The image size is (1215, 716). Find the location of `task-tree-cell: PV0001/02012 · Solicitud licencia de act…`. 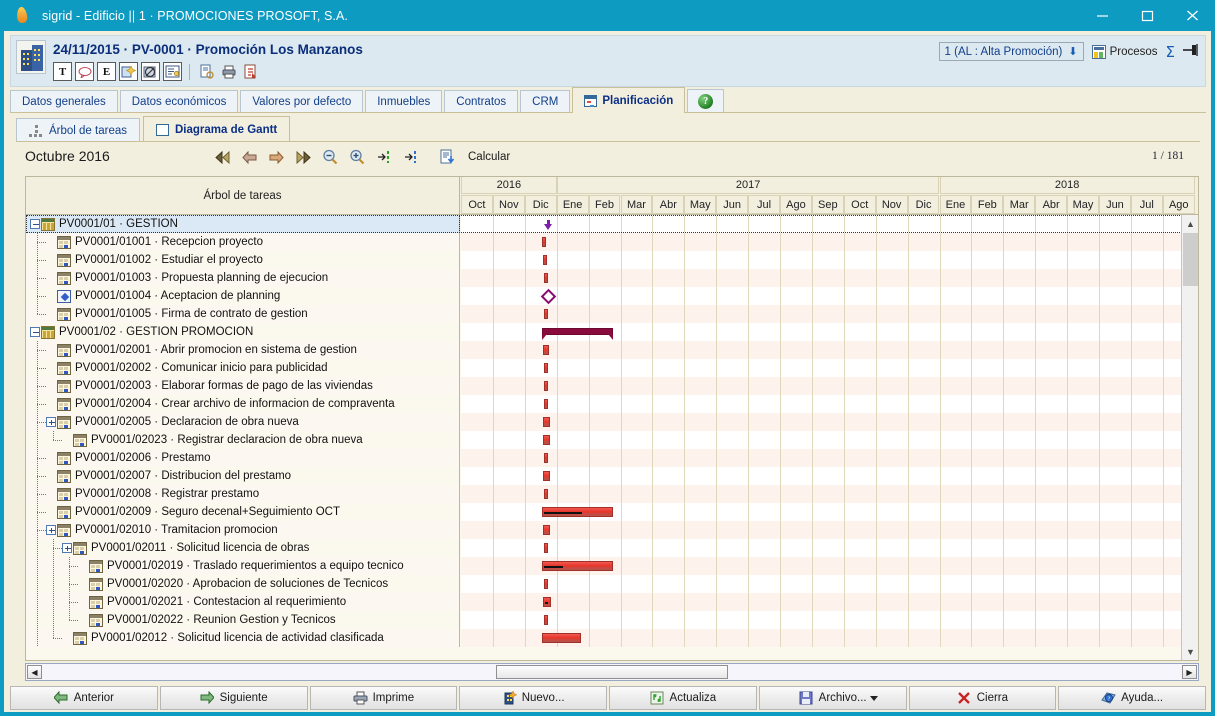

task-tree-cell: PV0001/02012 · Solicitud licencia de act… is located at coordinates (243, 638).